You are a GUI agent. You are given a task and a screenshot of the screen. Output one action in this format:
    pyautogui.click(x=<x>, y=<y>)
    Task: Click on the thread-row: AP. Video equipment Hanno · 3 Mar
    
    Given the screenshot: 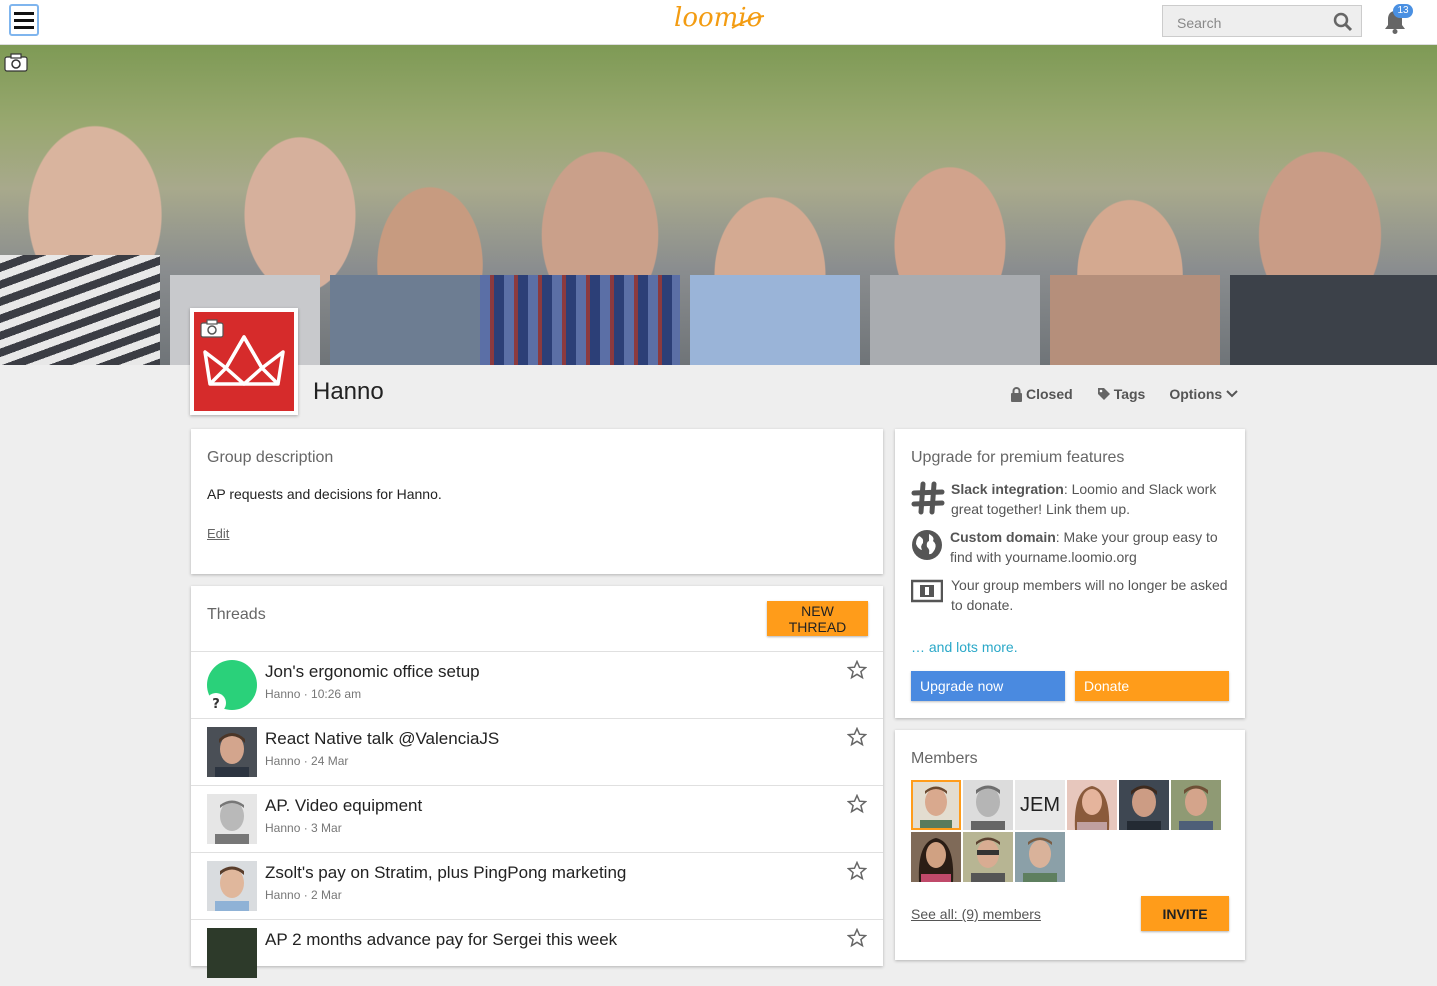 What is the action you would take?
    pyautogui.click(x=537, y=818)
    